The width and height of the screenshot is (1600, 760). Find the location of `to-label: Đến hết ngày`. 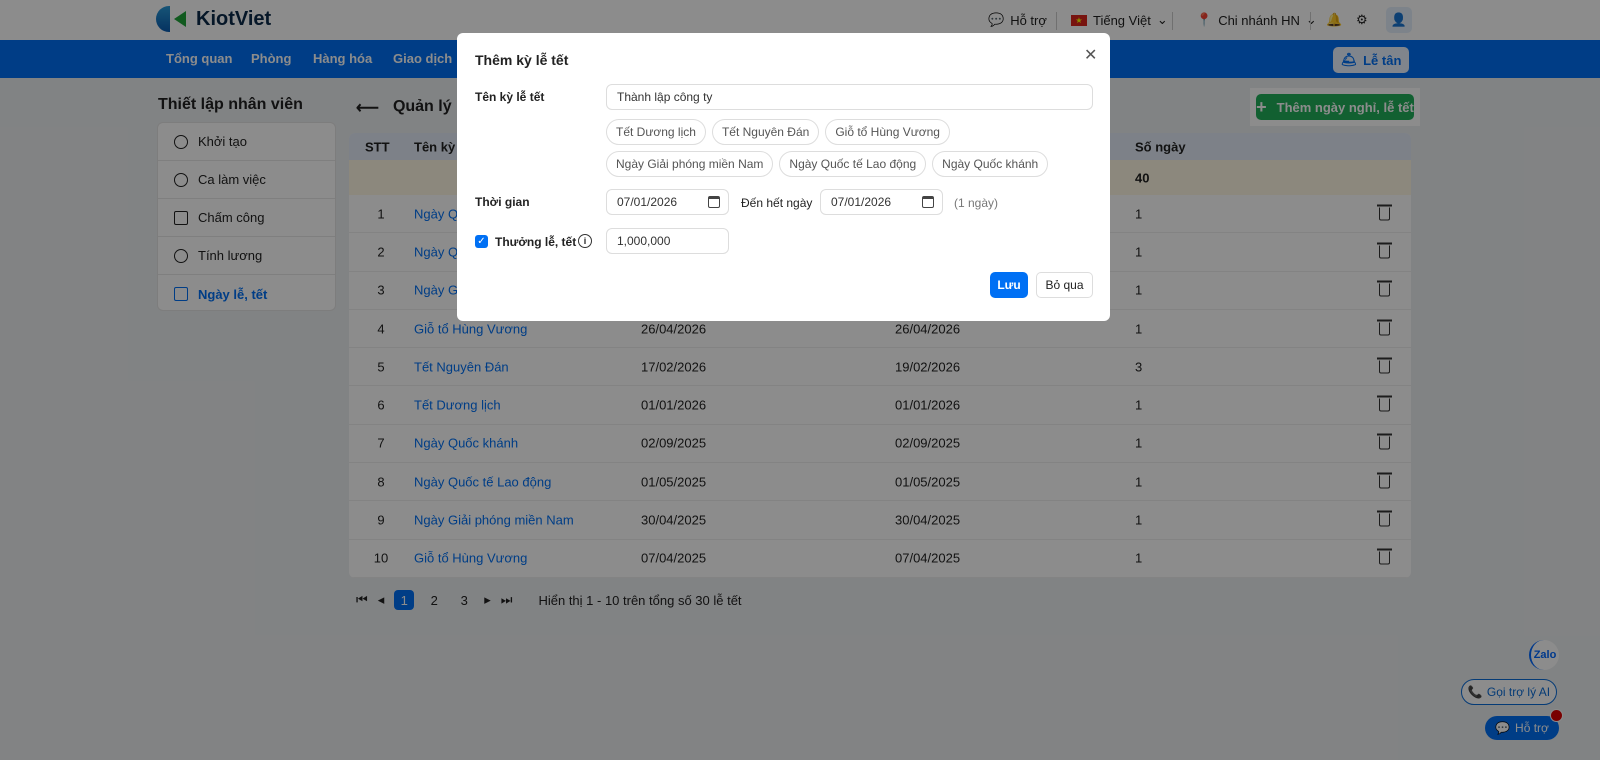

to-label: Đến hết ngày is located at coordinates (777, 203).